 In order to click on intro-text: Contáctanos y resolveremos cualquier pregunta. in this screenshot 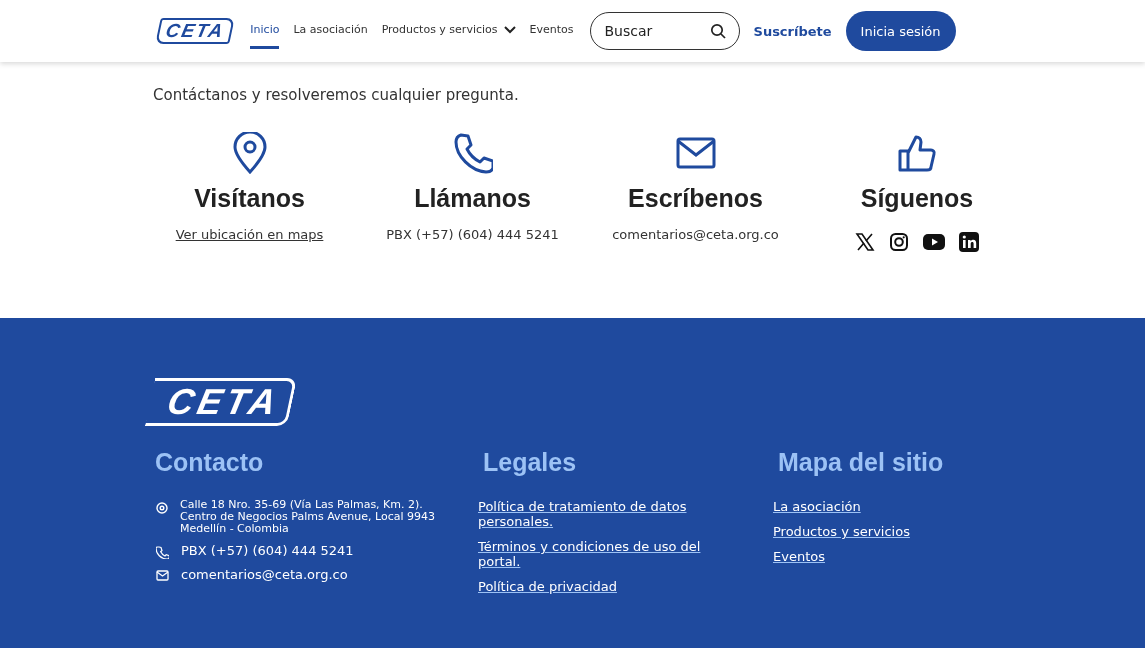, I will do `click(336, 95)`.